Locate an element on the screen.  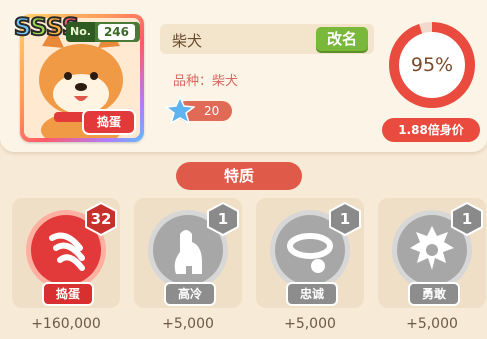
trait-count: 32 is located at coordinates (101, 219).